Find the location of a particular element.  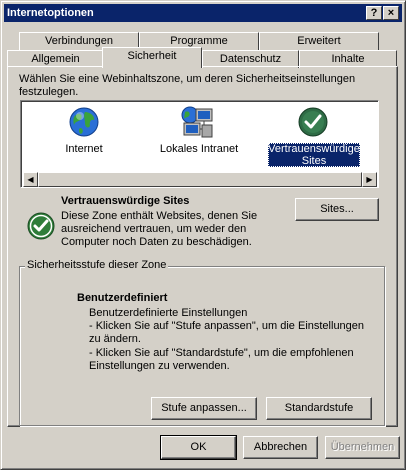

title-bar: Internetoptionen ? × is located at coordinates (203, 13).